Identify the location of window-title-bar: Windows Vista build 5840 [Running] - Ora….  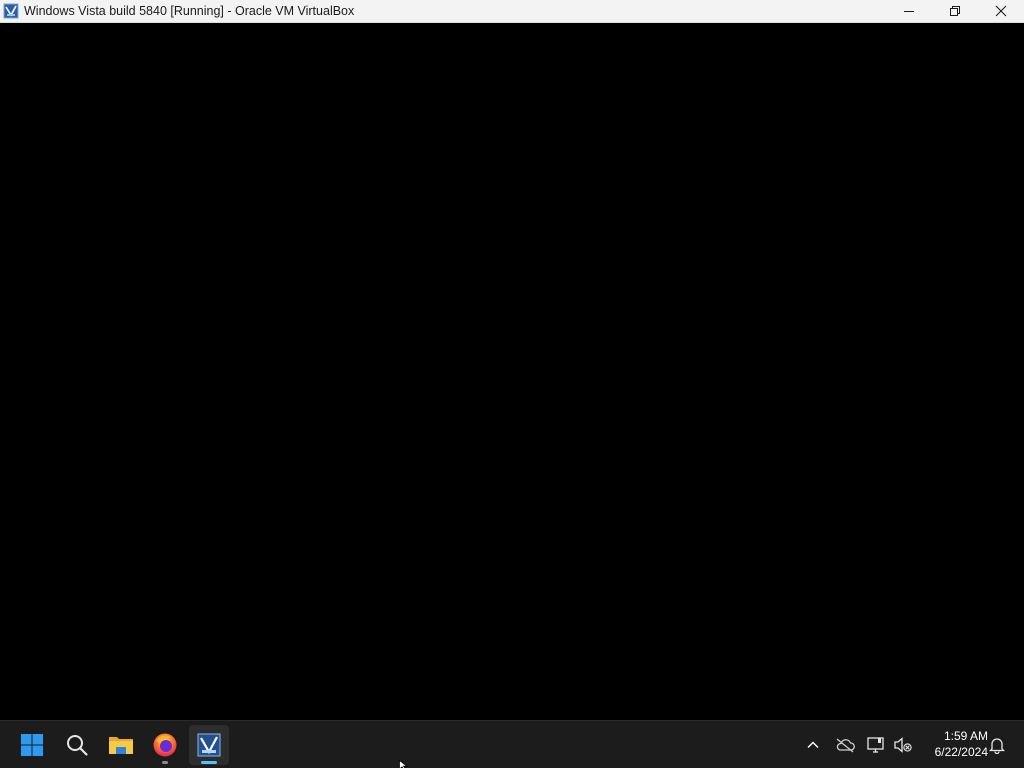
(512, 11).